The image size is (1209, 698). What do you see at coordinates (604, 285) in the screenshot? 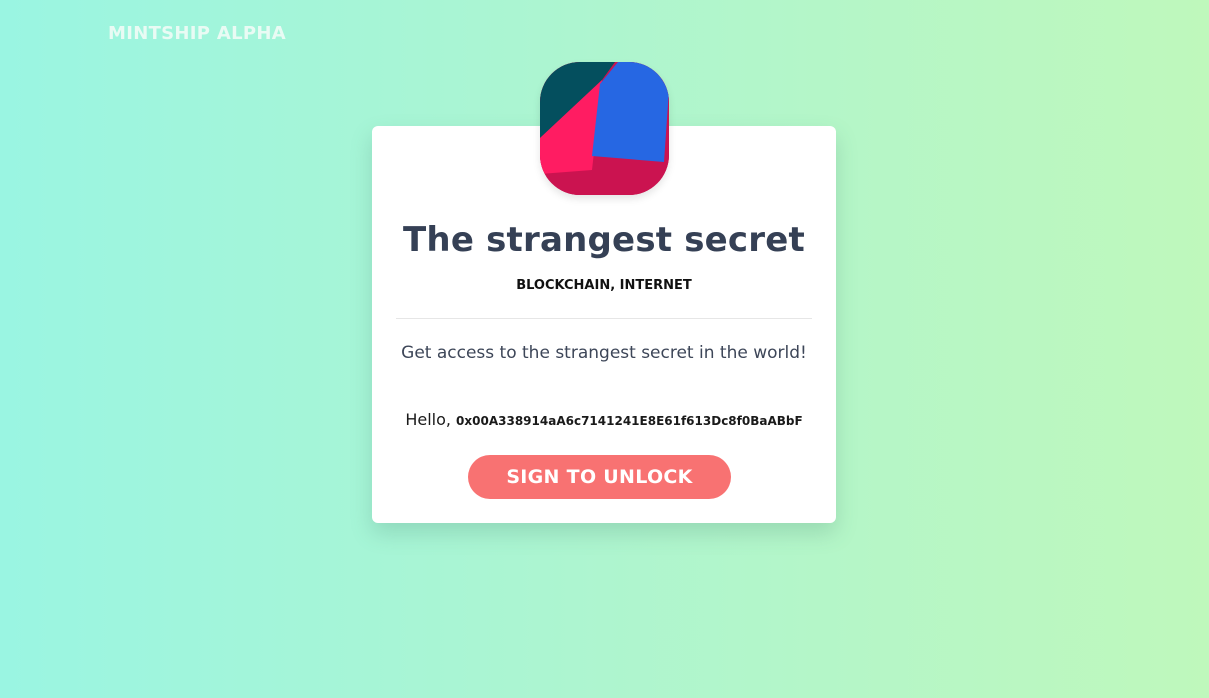
I see `secret-tags: BLOCKCHAIN, INTERNET` at bounding box center [604, 285].